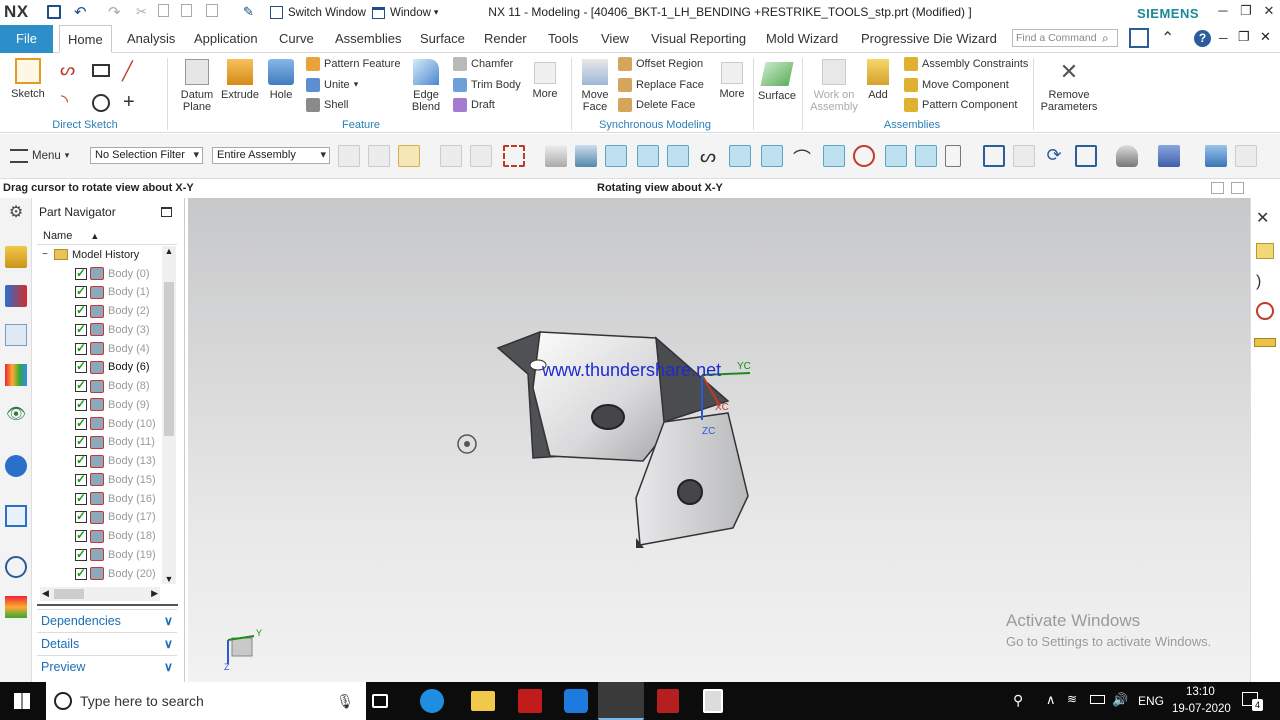 The image size is (1280, 720). What do you see at coordinates (802, 157) in the screenshot?
I see `snap-intersection-icon: ⌒` at bounding box center [802, 157].